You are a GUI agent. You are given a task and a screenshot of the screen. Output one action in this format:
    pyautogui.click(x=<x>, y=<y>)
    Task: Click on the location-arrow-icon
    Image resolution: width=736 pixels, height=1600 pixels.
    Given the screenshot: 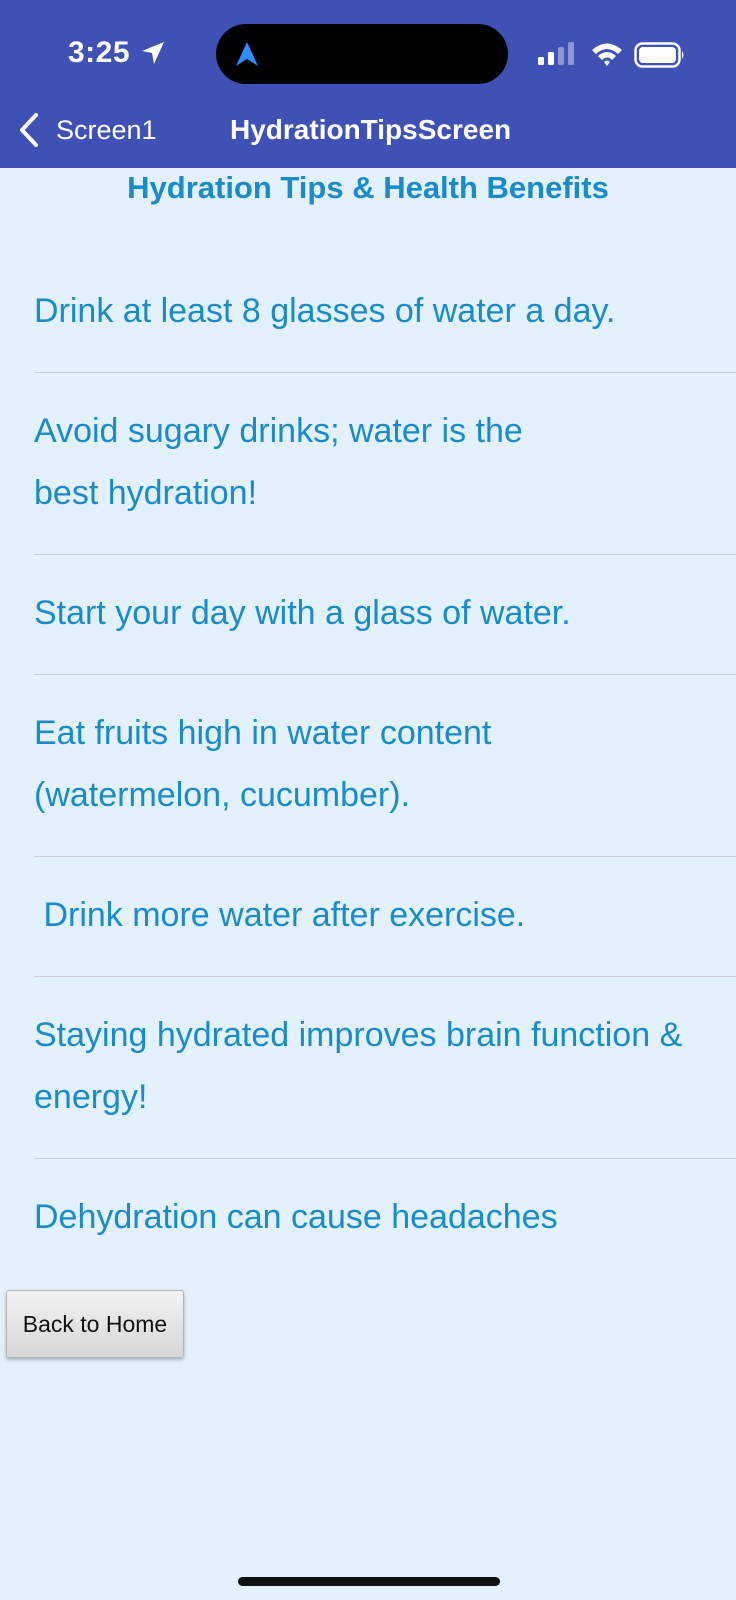 What is the action you would take?
    pyautogui.click(x=153, y=53)
    